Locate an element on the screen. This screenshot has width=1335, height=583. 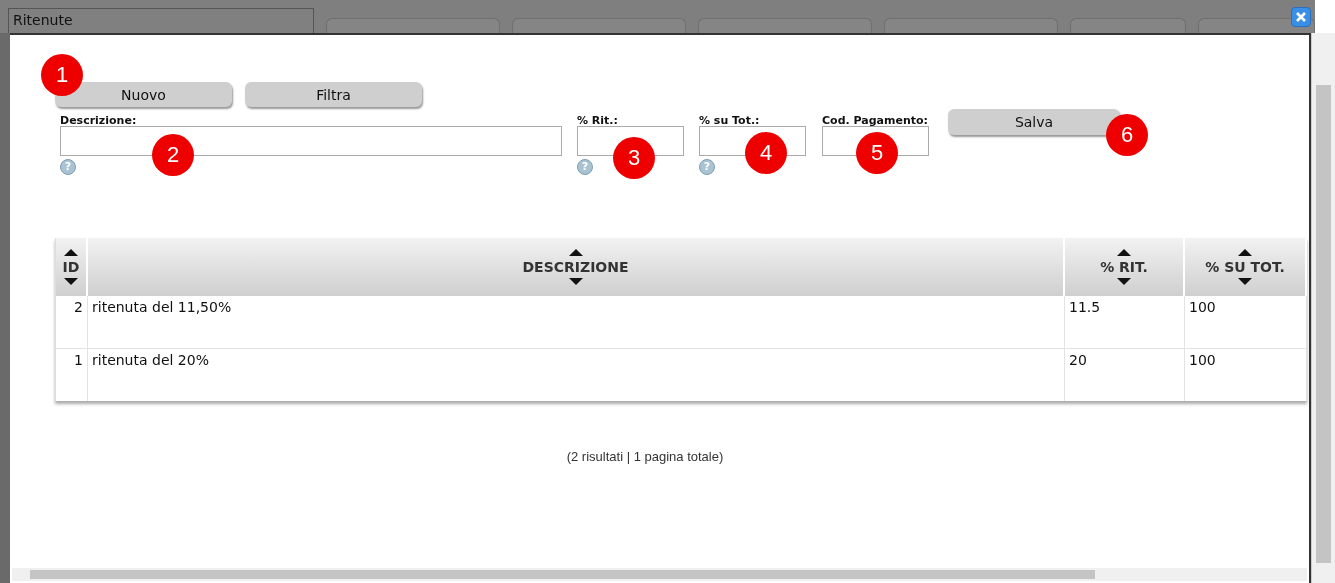
callout-number: 1 is located at coordinates (62, 75).